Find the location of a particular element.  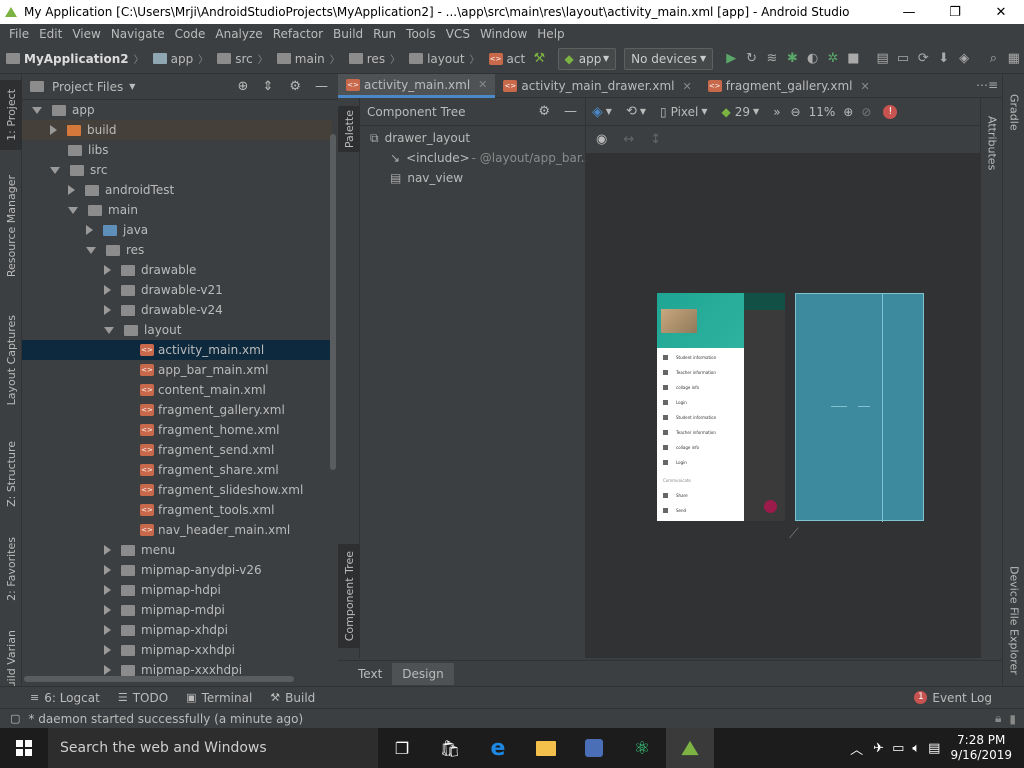

tree-item-app: app is located at coordinates (177, 110).